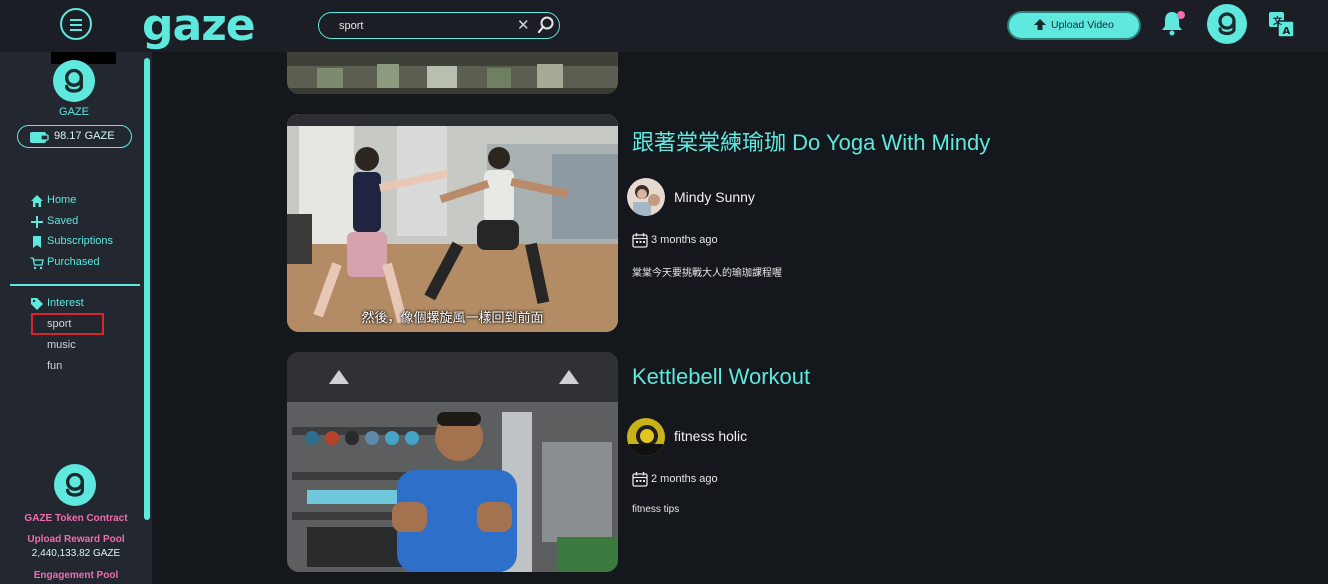  Describe the element at coordinates (37, 242) in the screenshot. I see `bookmark-icon` at that location.